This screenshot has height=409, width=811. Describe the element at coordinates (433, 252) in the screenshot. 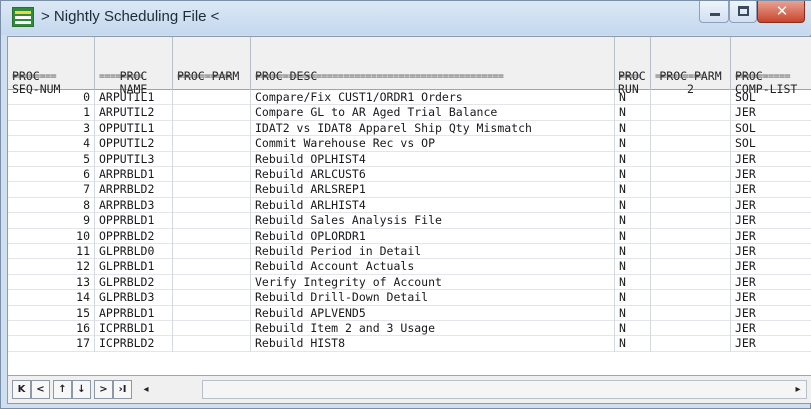

I see `cell-proc-desc: Rebuild Period in Detail` at that location.